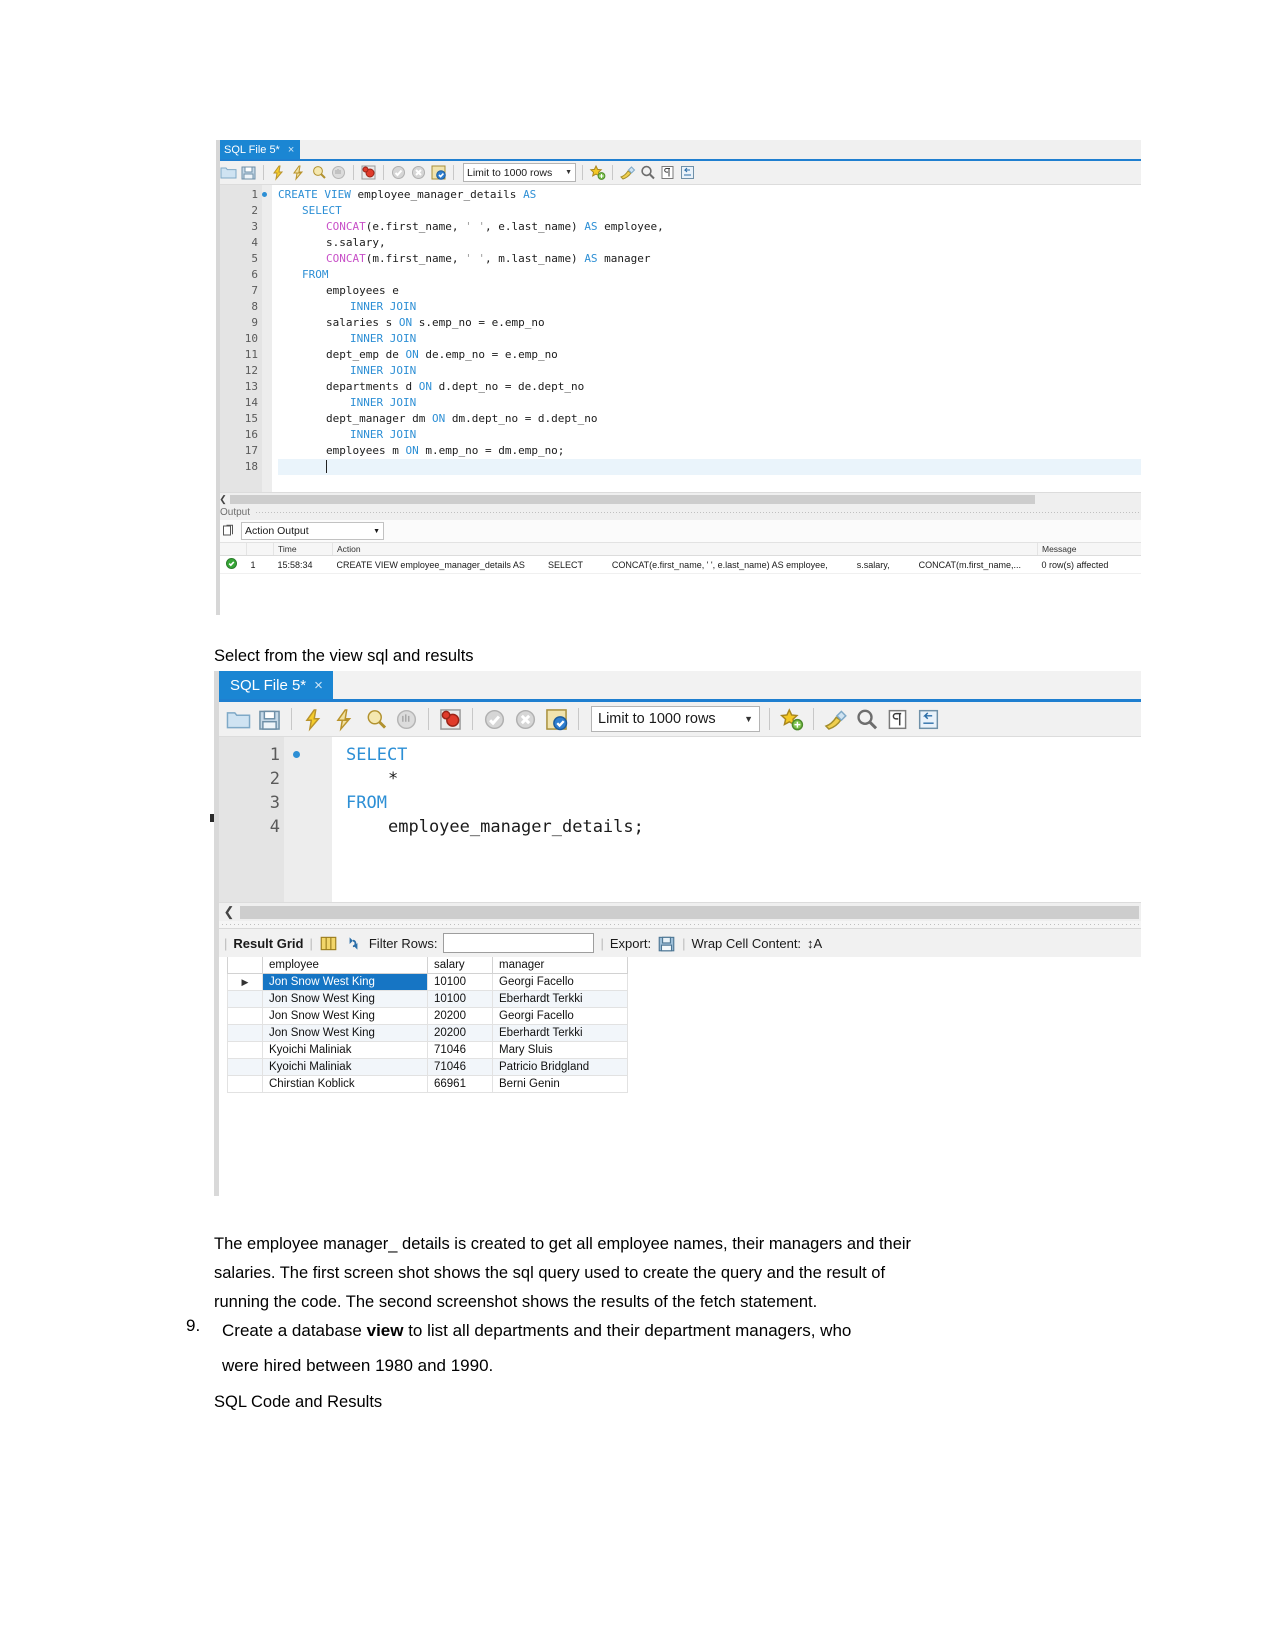 The height and width of the screenshot is (1651, 1275). I want to click on code-line: employee_manager_details;, so click(743, 827).